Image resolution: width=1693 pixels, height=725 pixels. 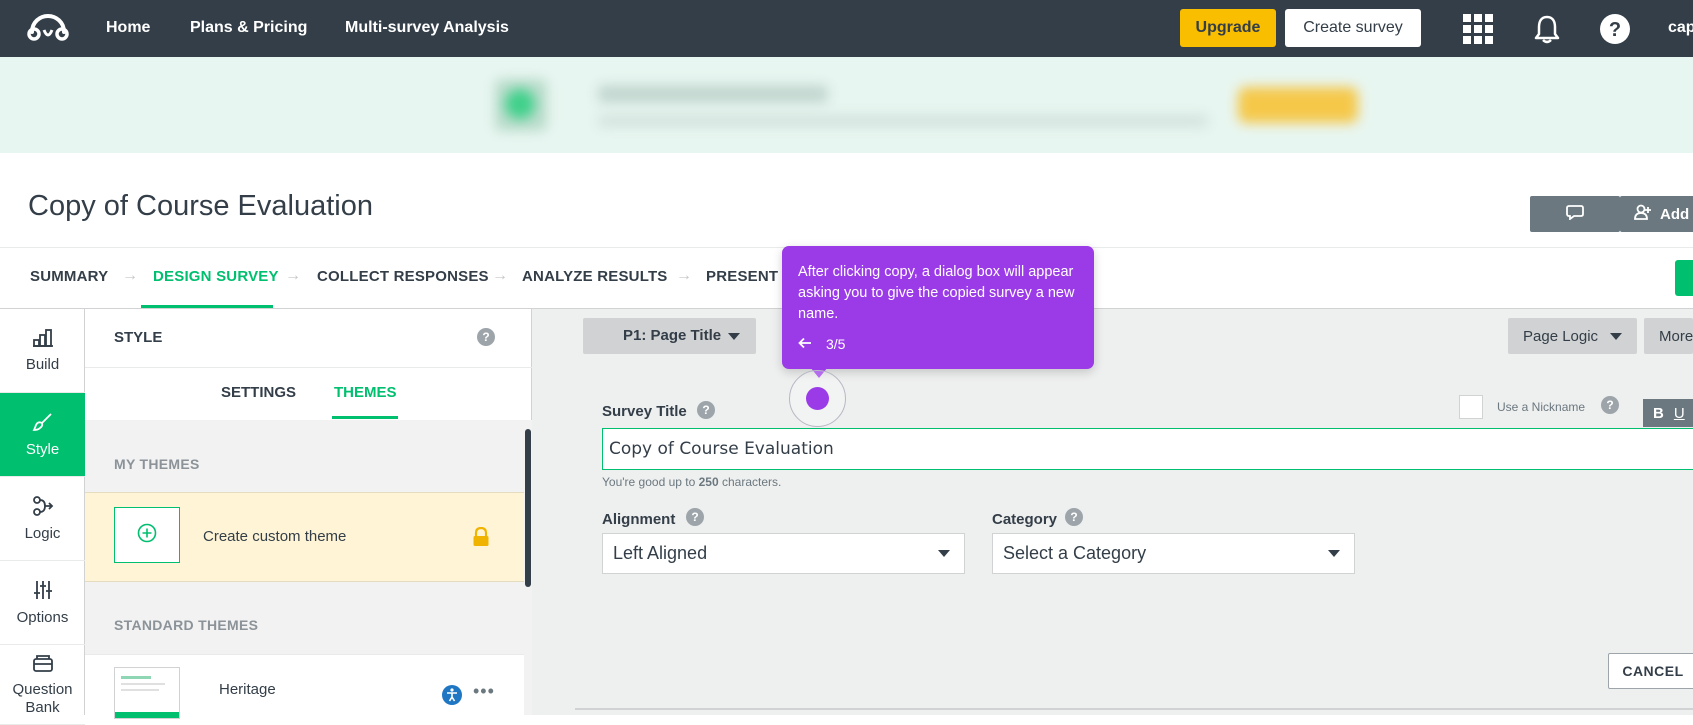 I want to click on sidebar-item-label: Logic, so click(x=42, y=533).